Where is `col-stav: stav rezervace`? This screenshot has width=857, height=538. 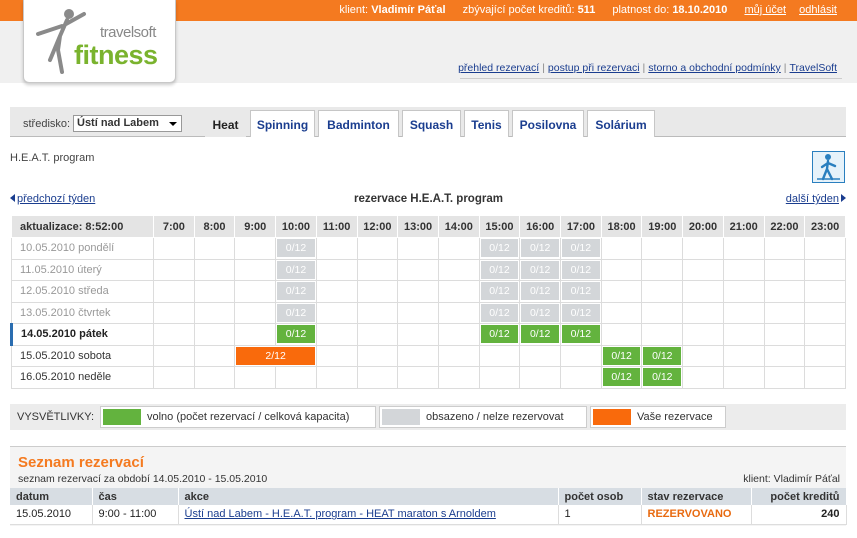 col-stav: stav rezervace is located at coordinates (696, 496).